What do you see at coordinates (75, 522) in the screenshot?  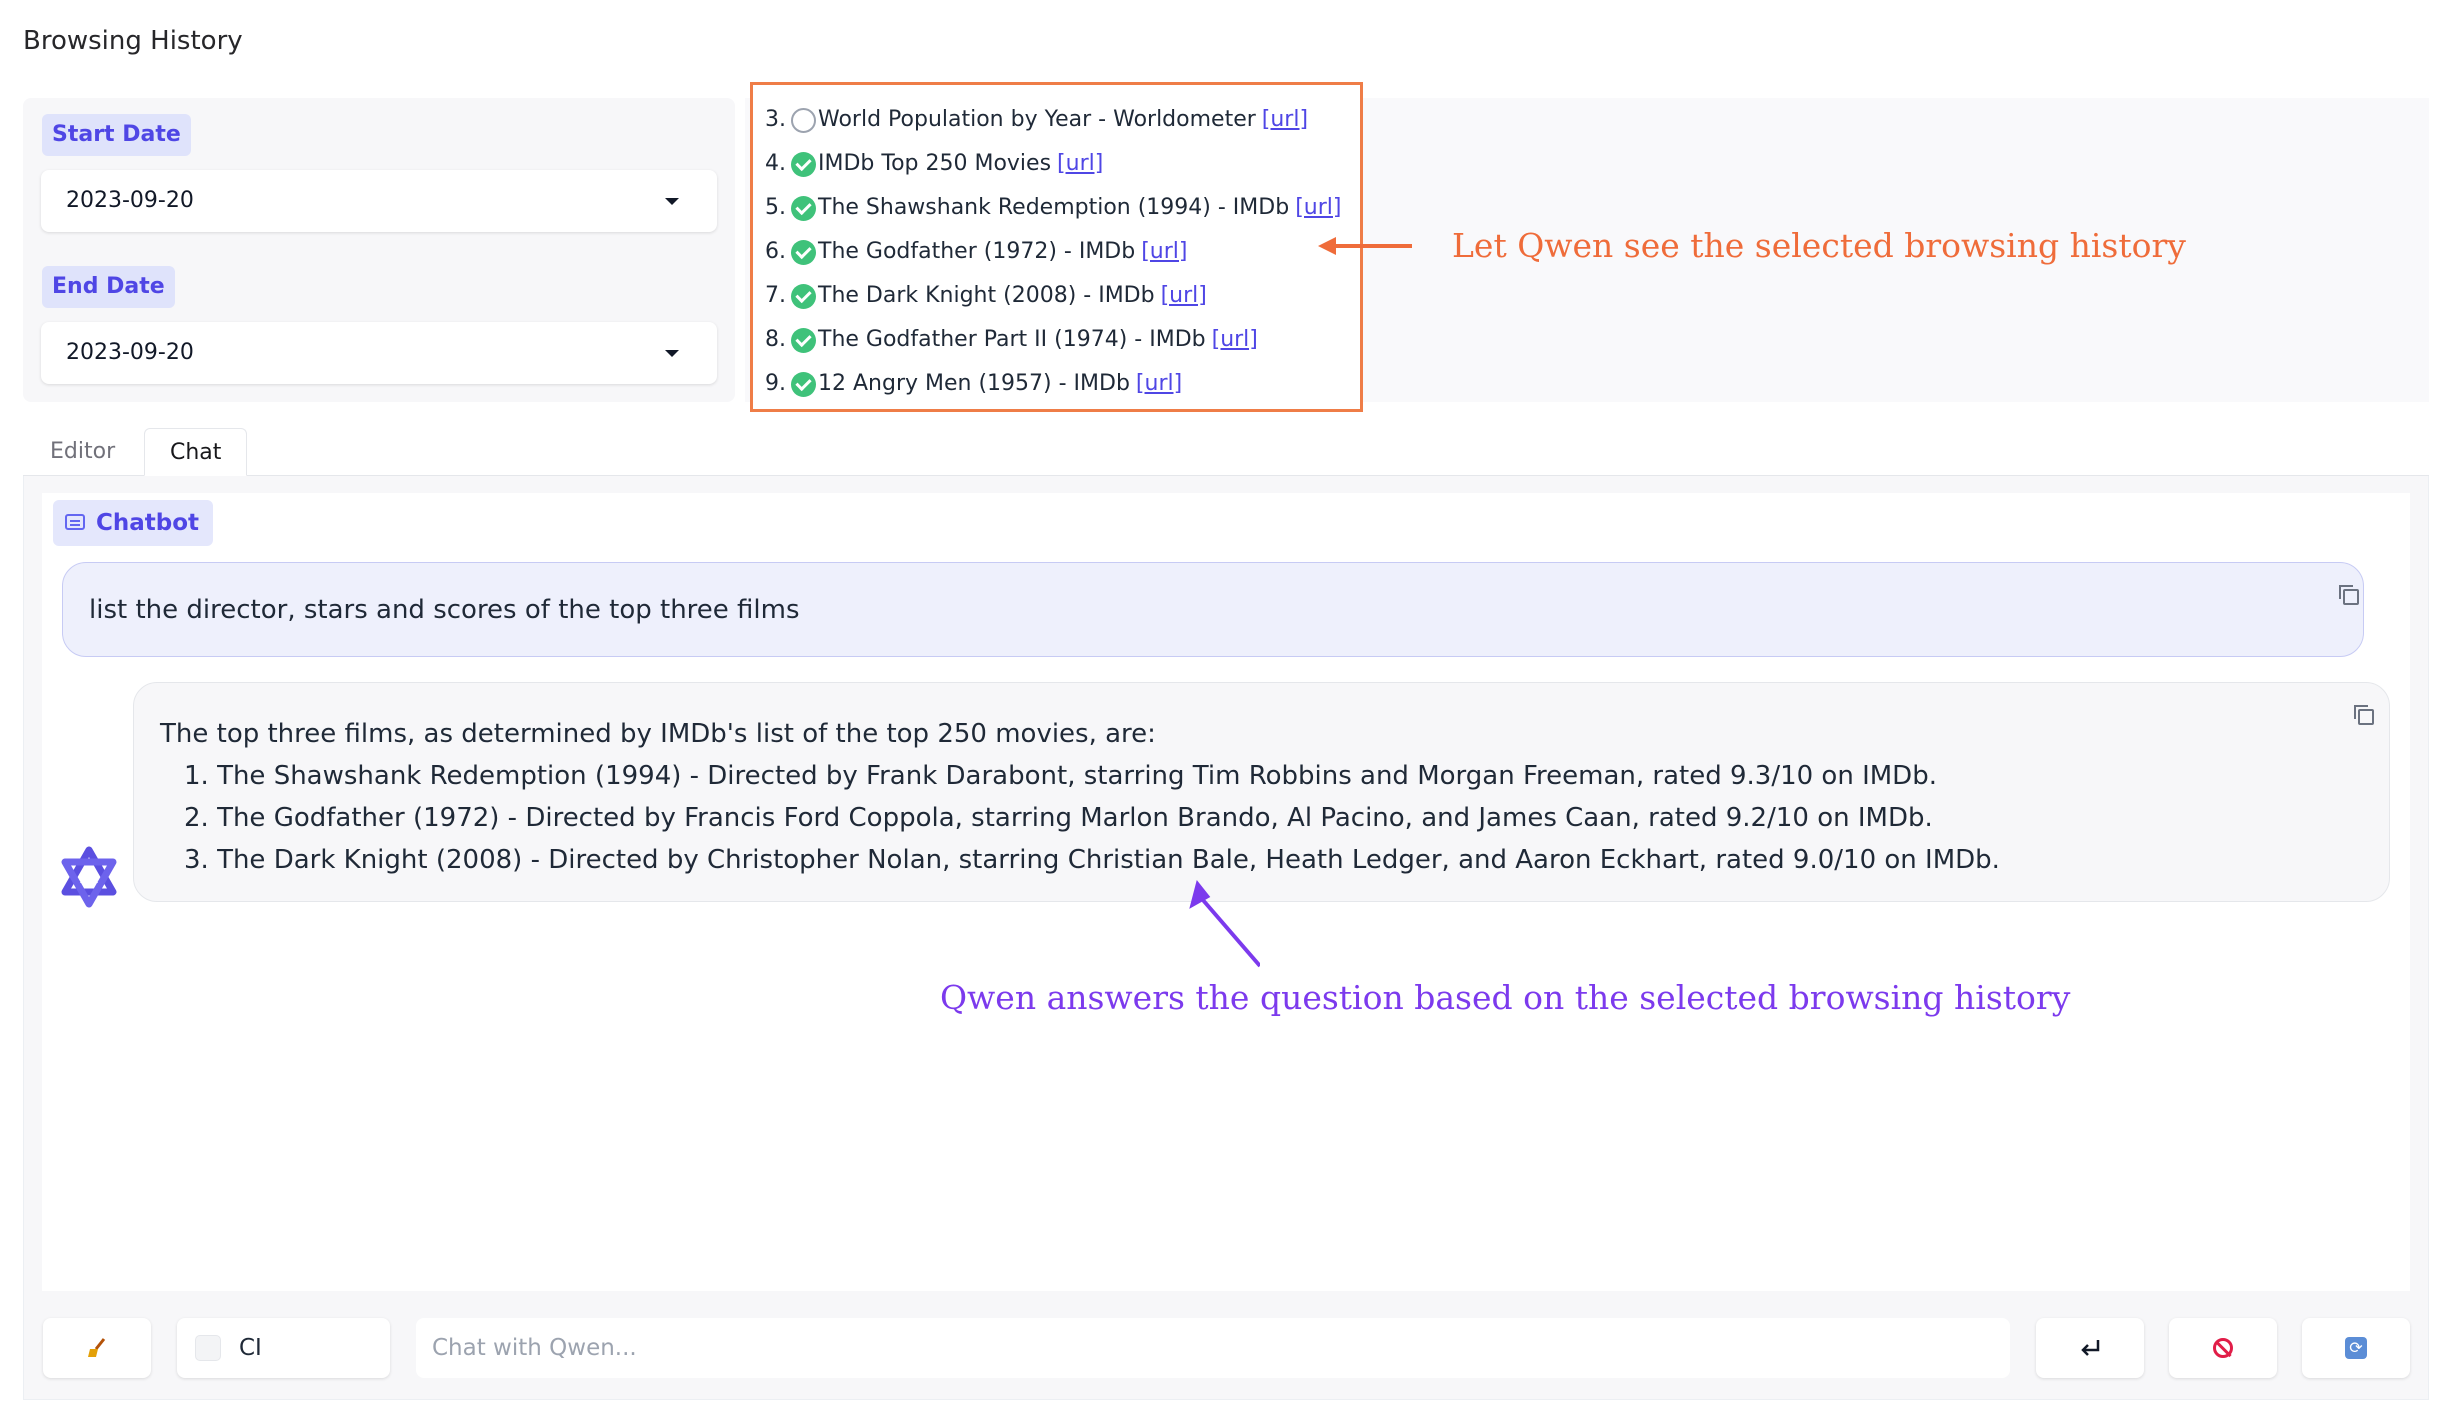 I see `chat-bubble-icon` at bounding box center [75, 522].